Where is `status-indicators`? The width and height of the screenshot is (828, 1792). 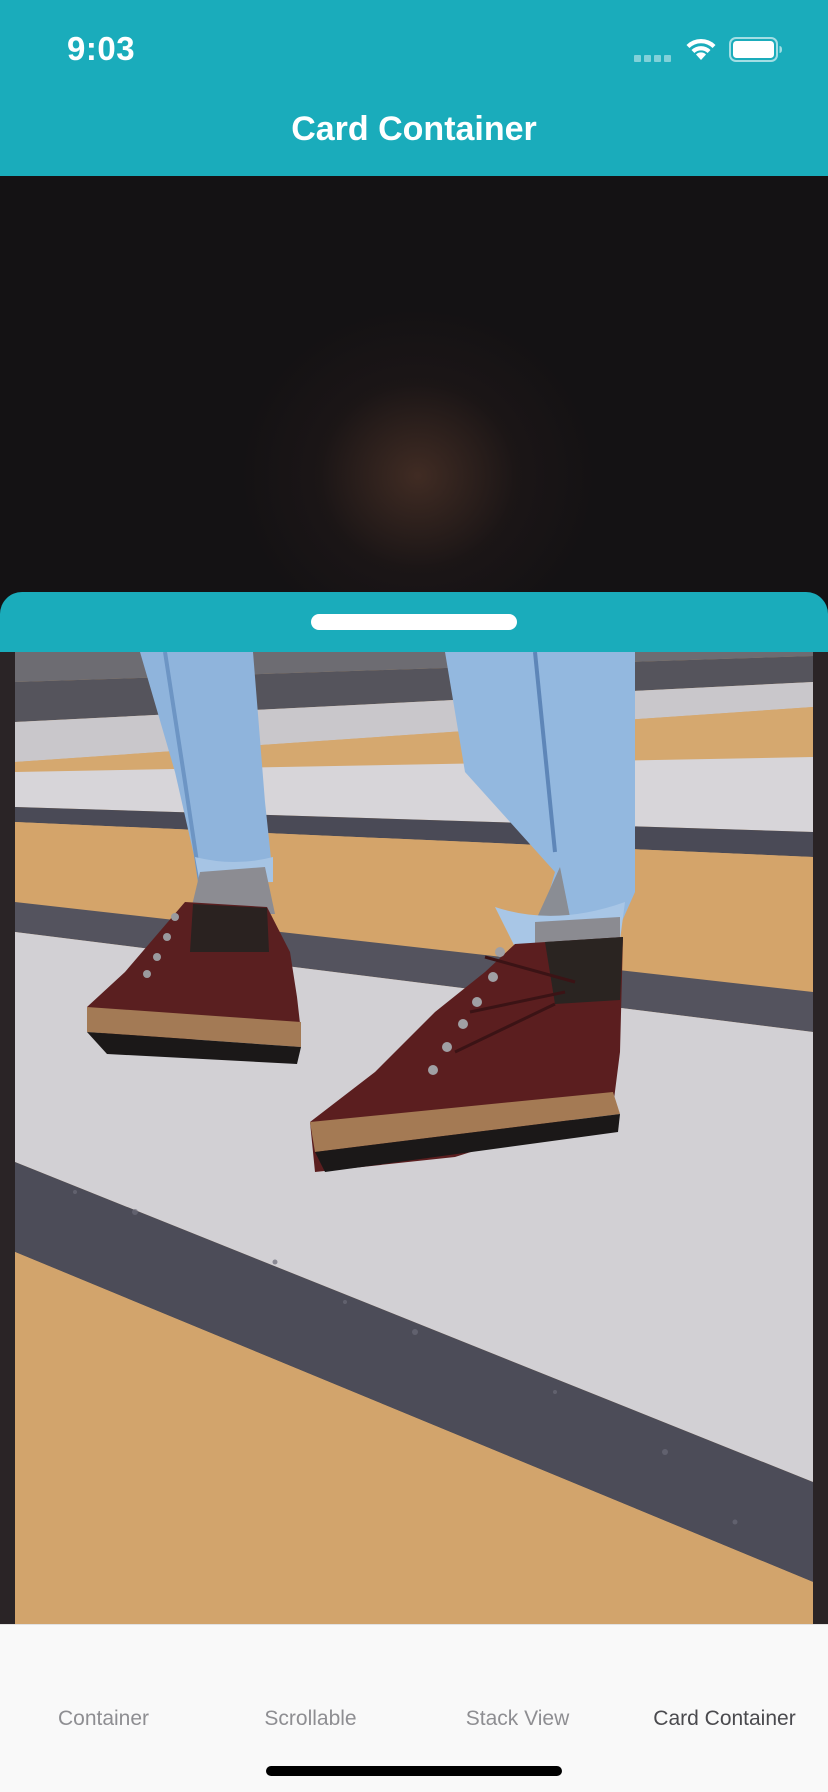
status-indicators is located at coordinates (714, 50).